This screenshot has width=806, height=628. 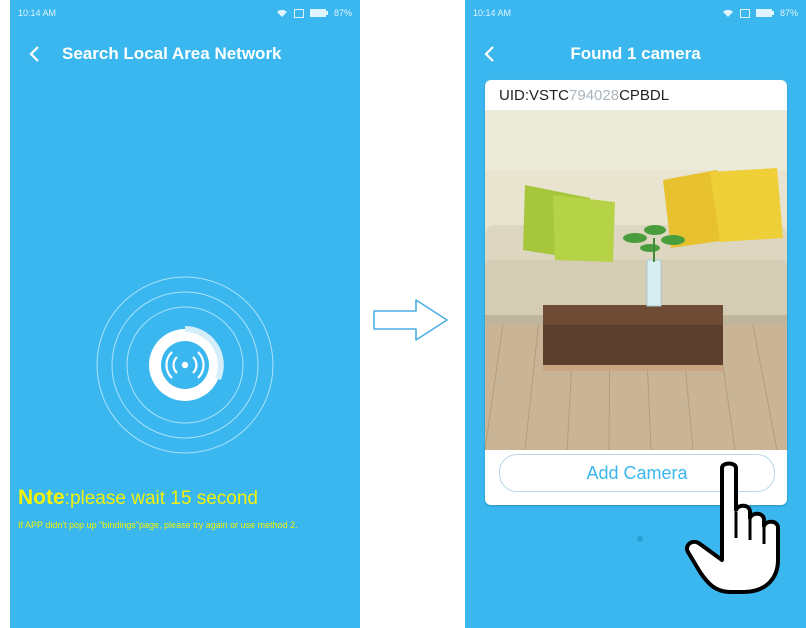 What do you see at coordinates (41, 497) in the screenshot?
I see `note-label: Note` at bounding box center [41, 497].